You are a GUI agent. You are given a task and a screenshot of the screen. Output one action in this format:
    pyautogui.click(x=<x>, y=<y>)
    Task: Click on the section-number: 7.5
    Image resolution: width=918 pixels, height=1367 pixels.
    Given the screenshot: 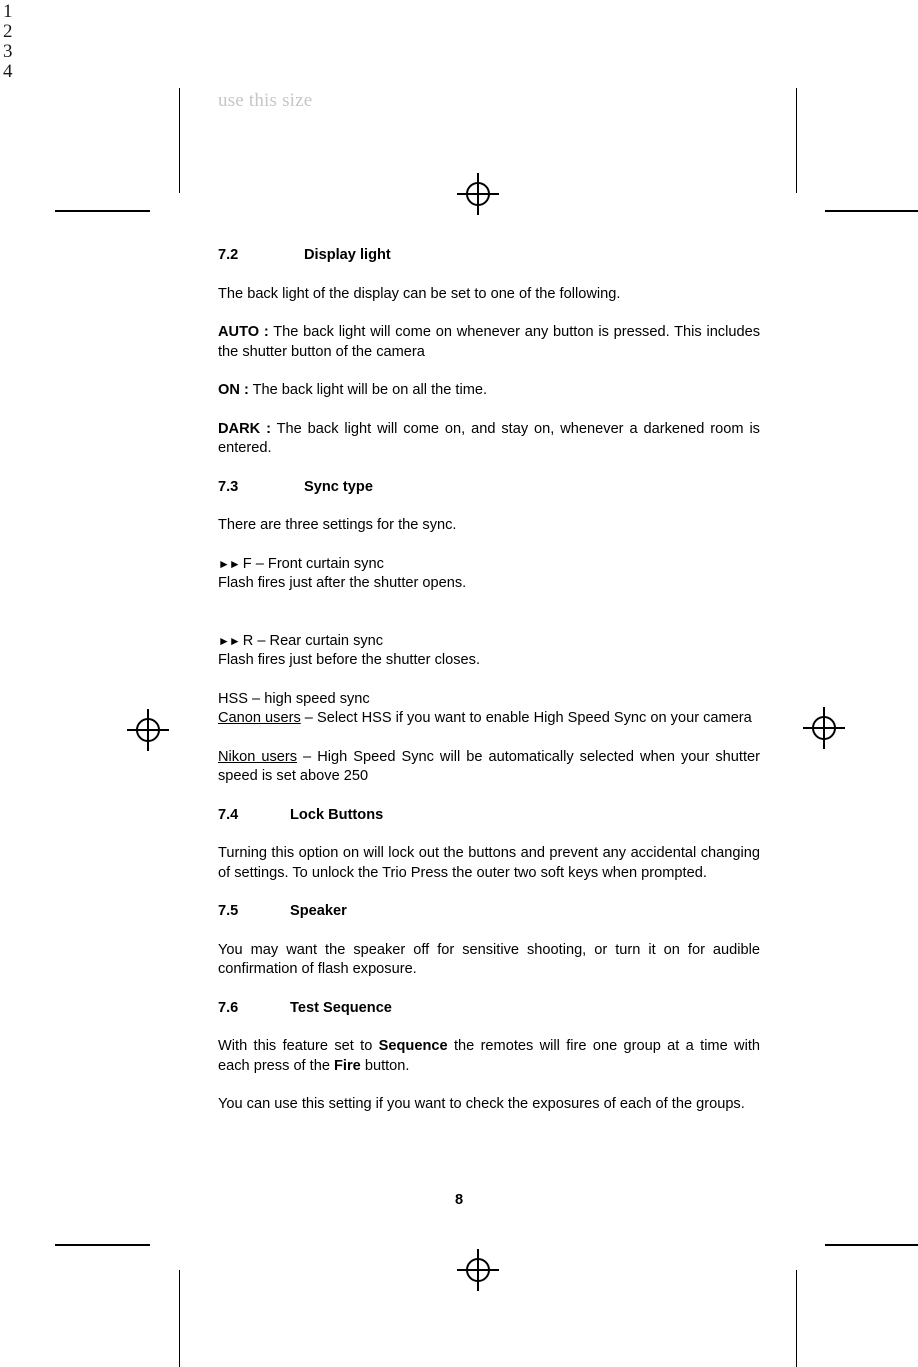 What is the action you would take?
    pyautogui.click(x=228, y=911)
    